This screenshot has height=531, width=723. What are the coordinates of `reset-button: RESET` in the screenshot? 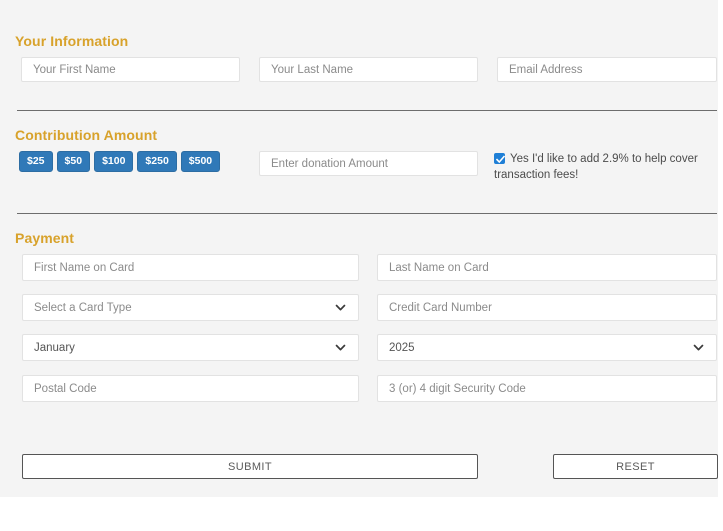 It's located at (635, 466).